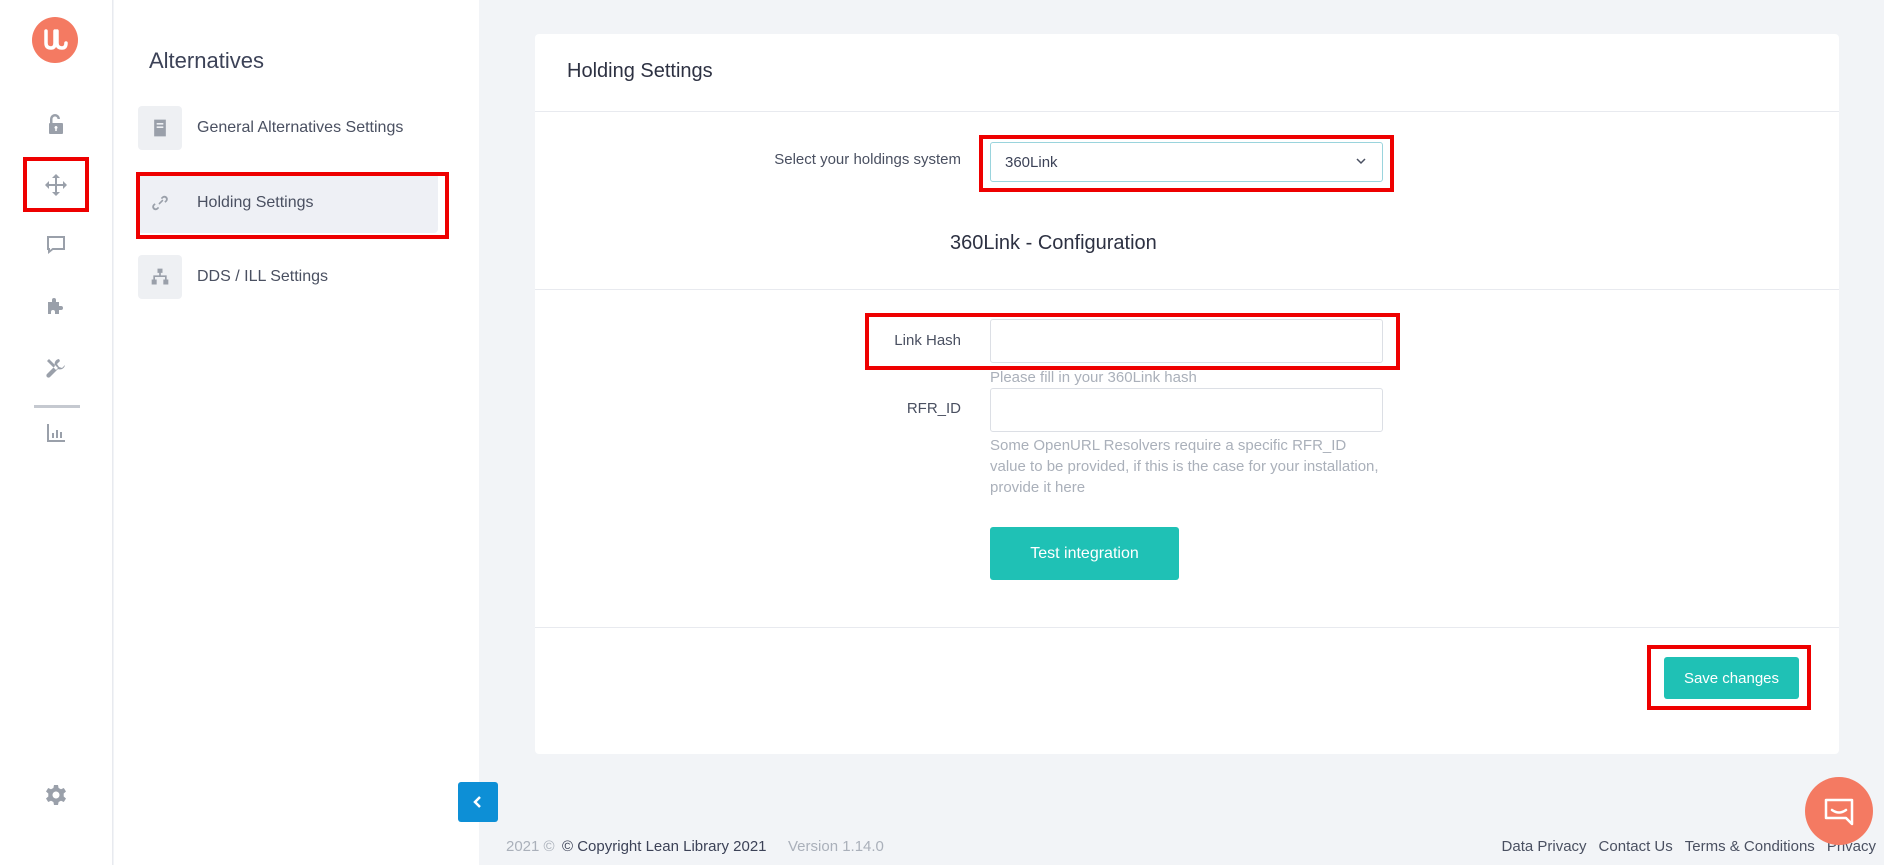 This screenshot has width=1884, height=865. I want to click on unlock-icon, so click(56, 124).